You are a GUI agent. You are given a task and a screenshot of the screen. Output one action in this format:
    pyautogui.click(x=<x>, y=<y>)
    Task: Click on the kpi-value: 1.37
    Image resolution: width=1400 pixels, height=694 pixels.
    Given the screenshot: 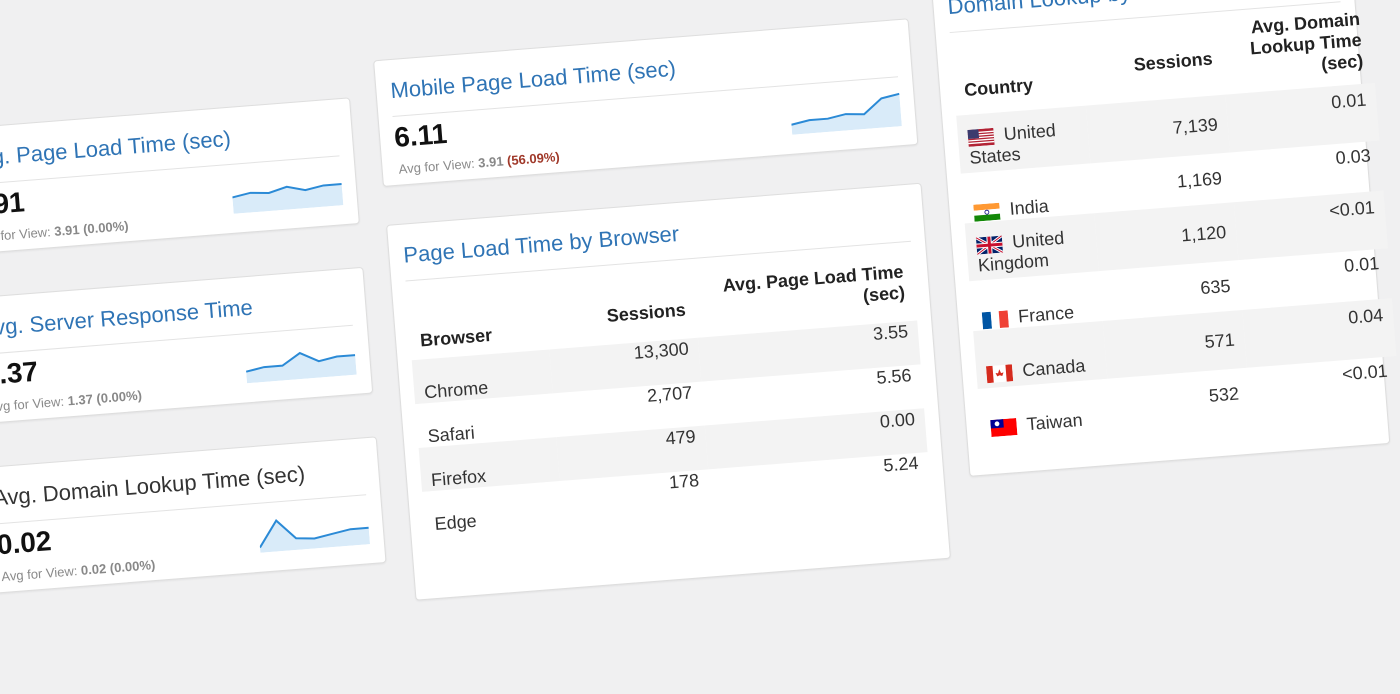 What is the action you would take?
    pyautogui.click(x=20, y=373)
    